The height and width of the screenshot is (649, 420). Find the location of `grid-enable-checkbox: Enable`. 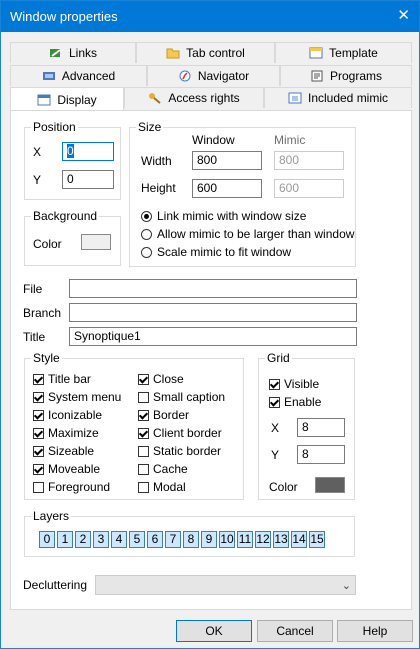

grid-enable-checkbox: Enable is located at coordinates (295, 402).